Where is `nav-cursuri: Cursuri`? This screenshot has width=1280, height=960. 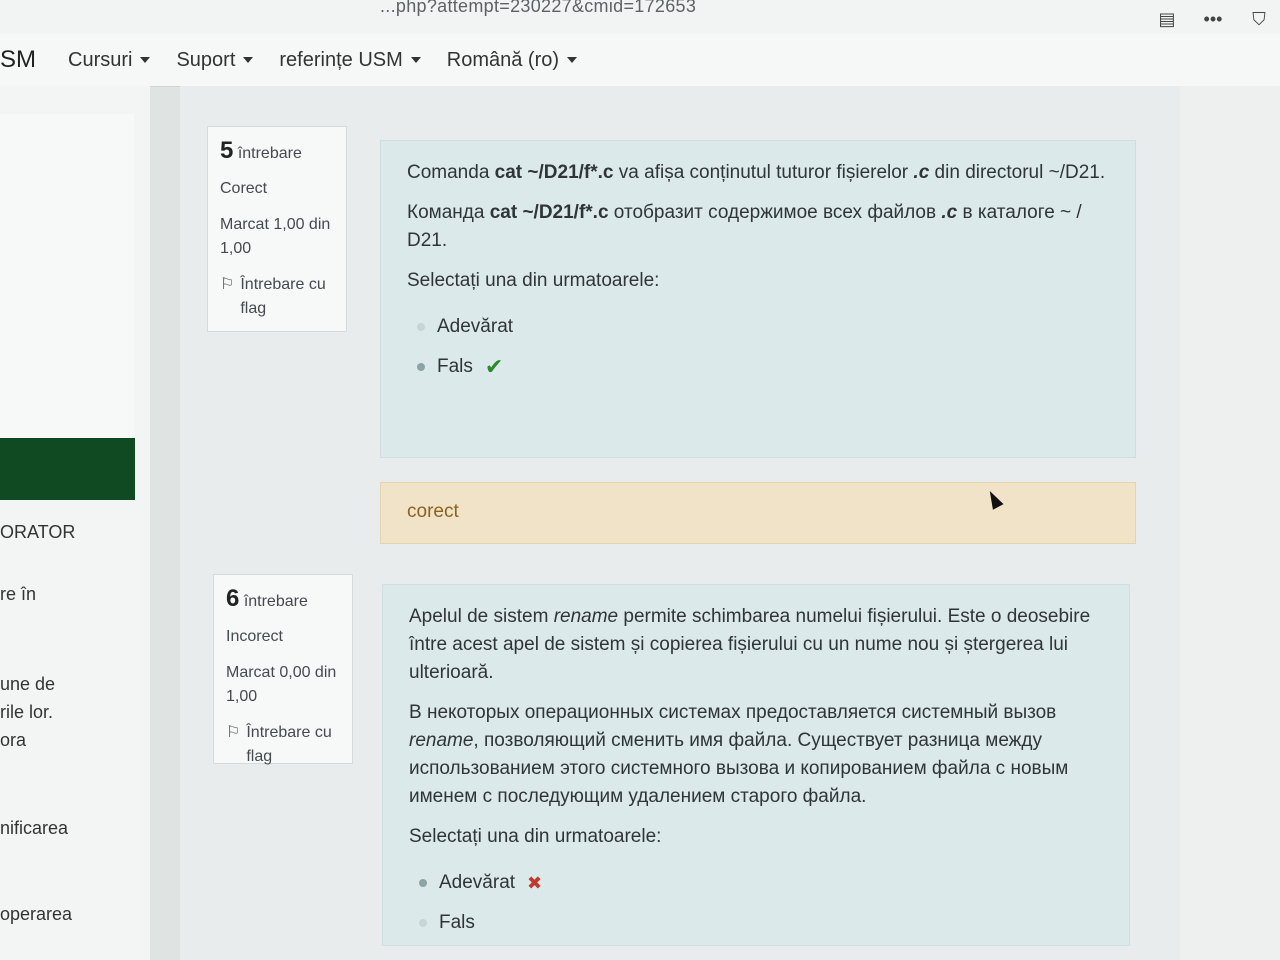
nav-cursuri: Cursuri is located at coordinates (109, 60).